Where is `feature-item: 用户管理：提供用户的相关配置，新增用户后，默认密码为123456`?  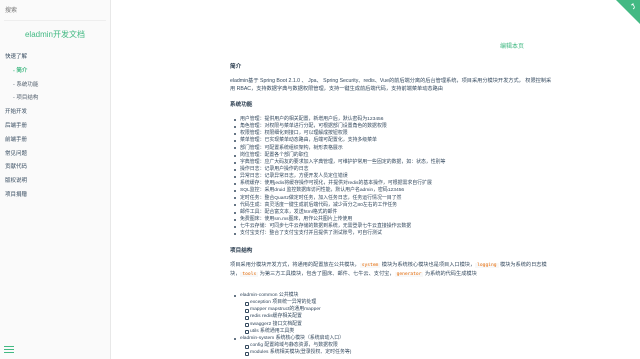
feature-item: 用户管理：提供用户的相关配置，新增用户后，默认密码为123456 is located at coordinates (395, 119).